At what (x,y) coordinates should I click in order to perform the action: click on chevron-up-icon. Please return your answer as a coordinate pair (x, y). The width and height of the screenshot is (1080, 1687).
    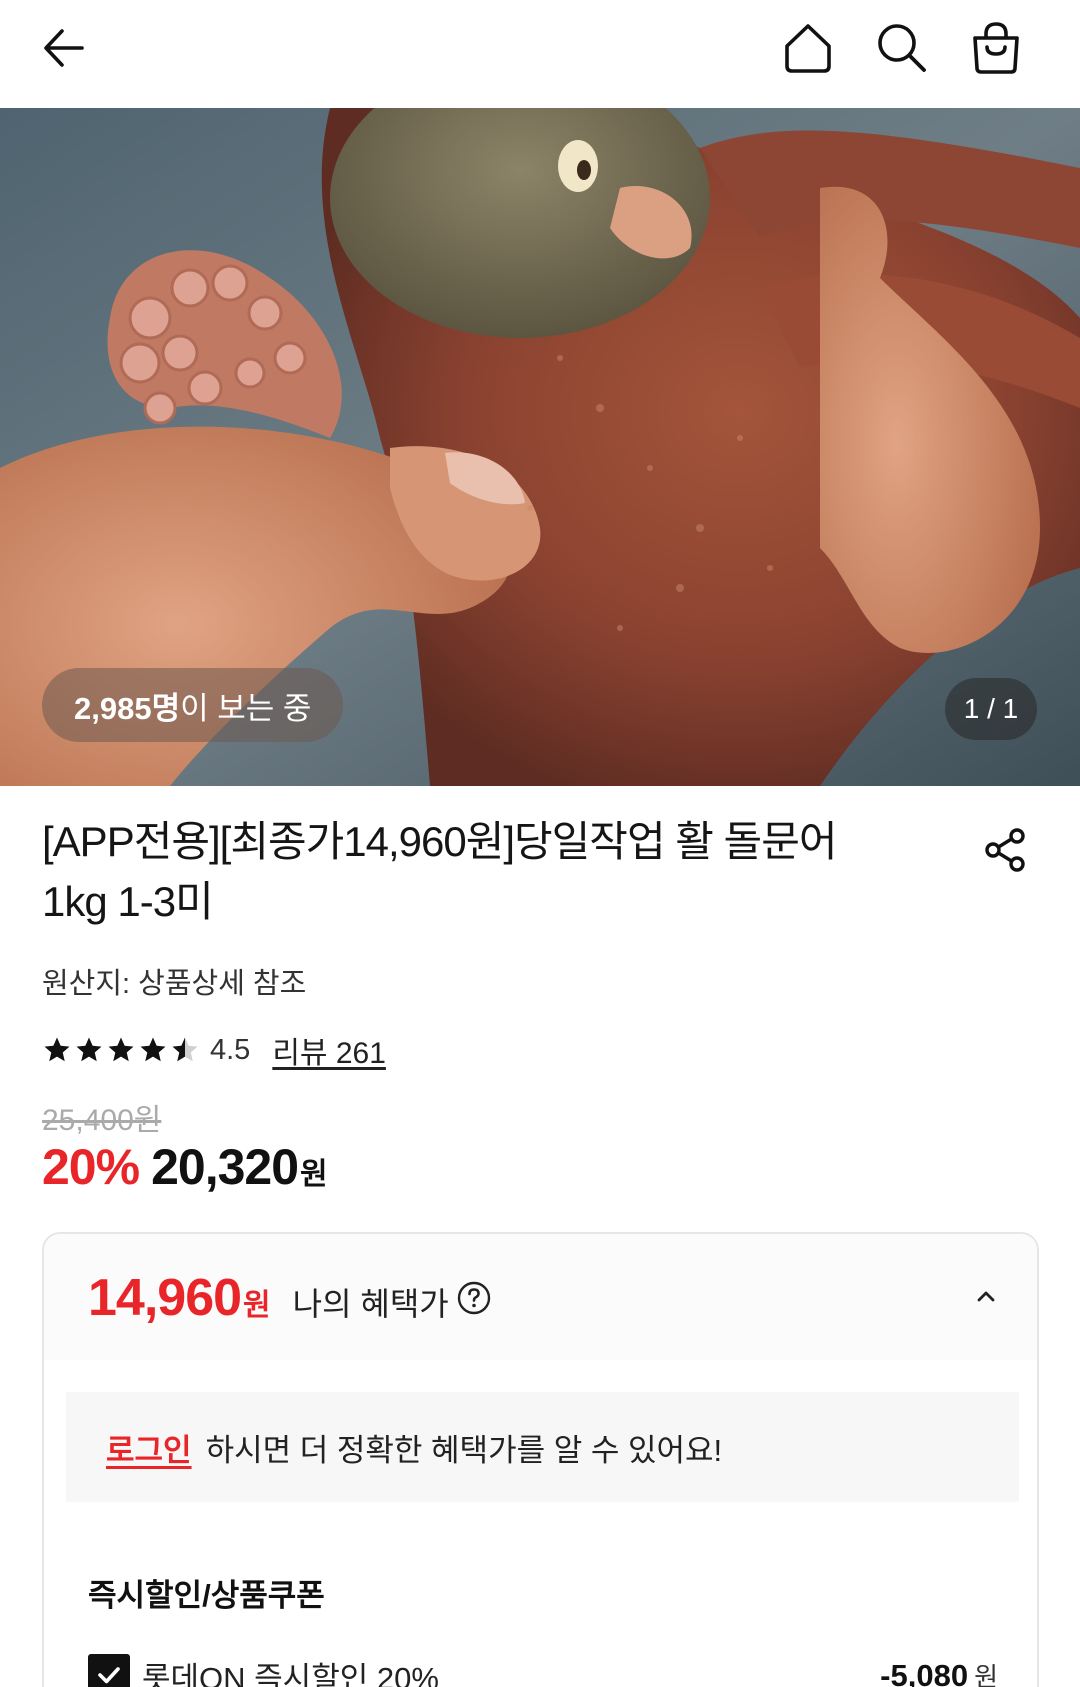
    Looking at the image, I should click on (986, 1296).